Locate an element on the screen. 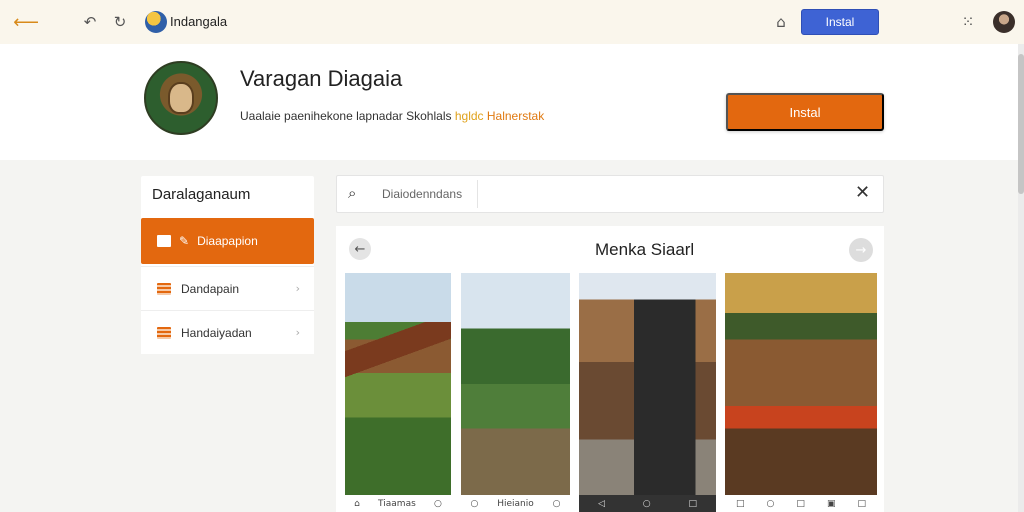  thumbnail-nav-bar: ⌂ Tiaamas ○ is located at coordinates (398, 503).